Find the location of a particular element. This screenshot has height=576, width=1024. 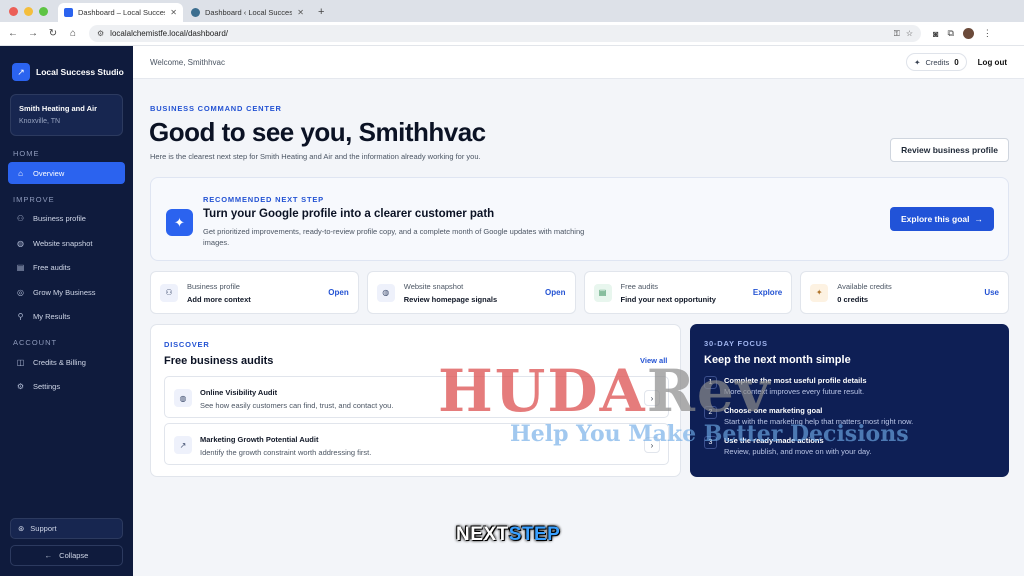

bookmark-star-icon: ☆ is located at coordinates (909, 33).